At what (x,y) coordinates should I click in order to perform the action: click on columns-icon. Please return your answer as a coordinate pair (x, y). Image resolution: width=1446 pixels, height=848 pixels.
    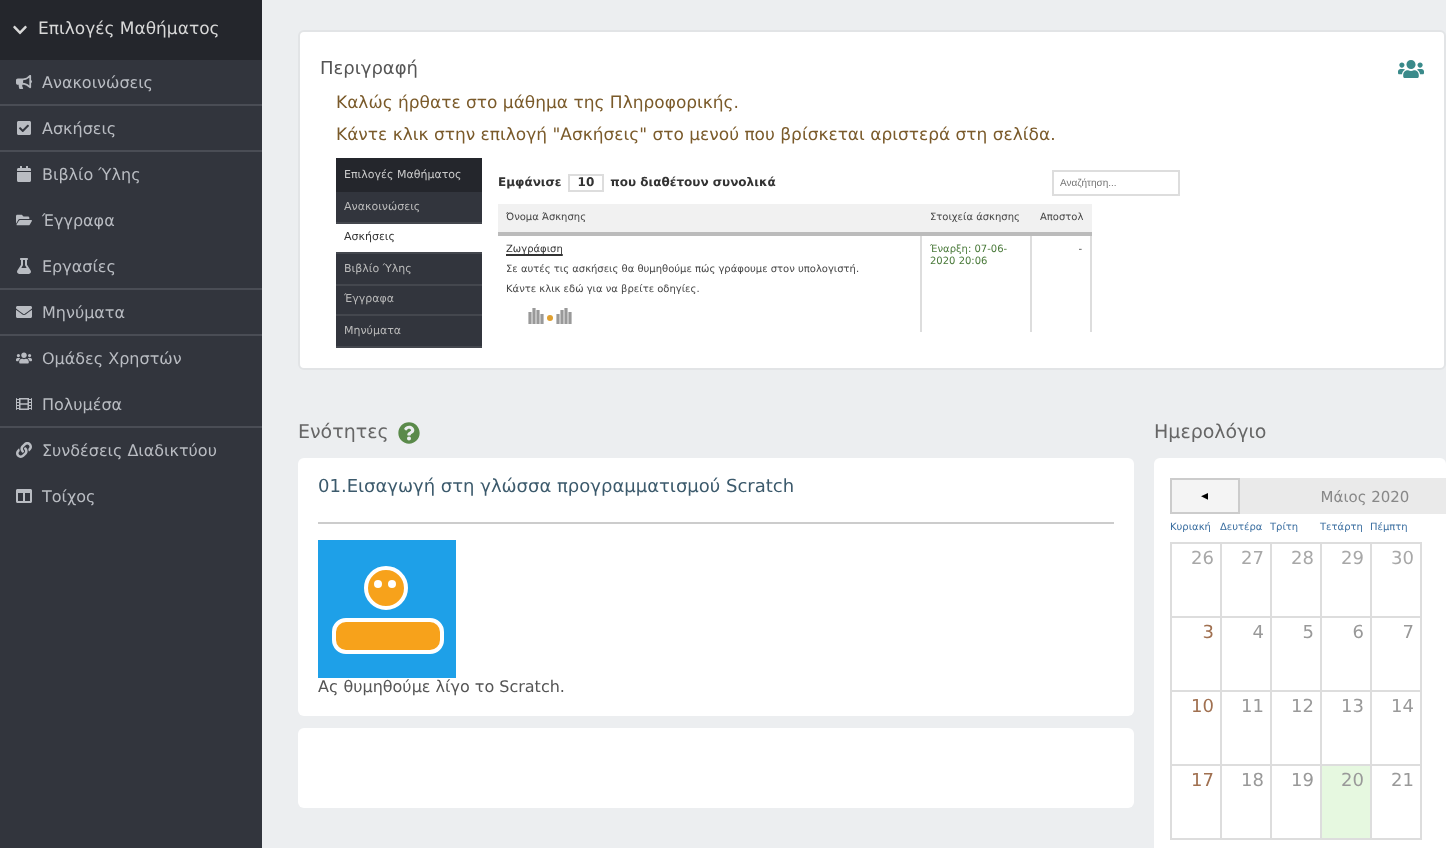
    Looking at the image, I should click on (24, 496).